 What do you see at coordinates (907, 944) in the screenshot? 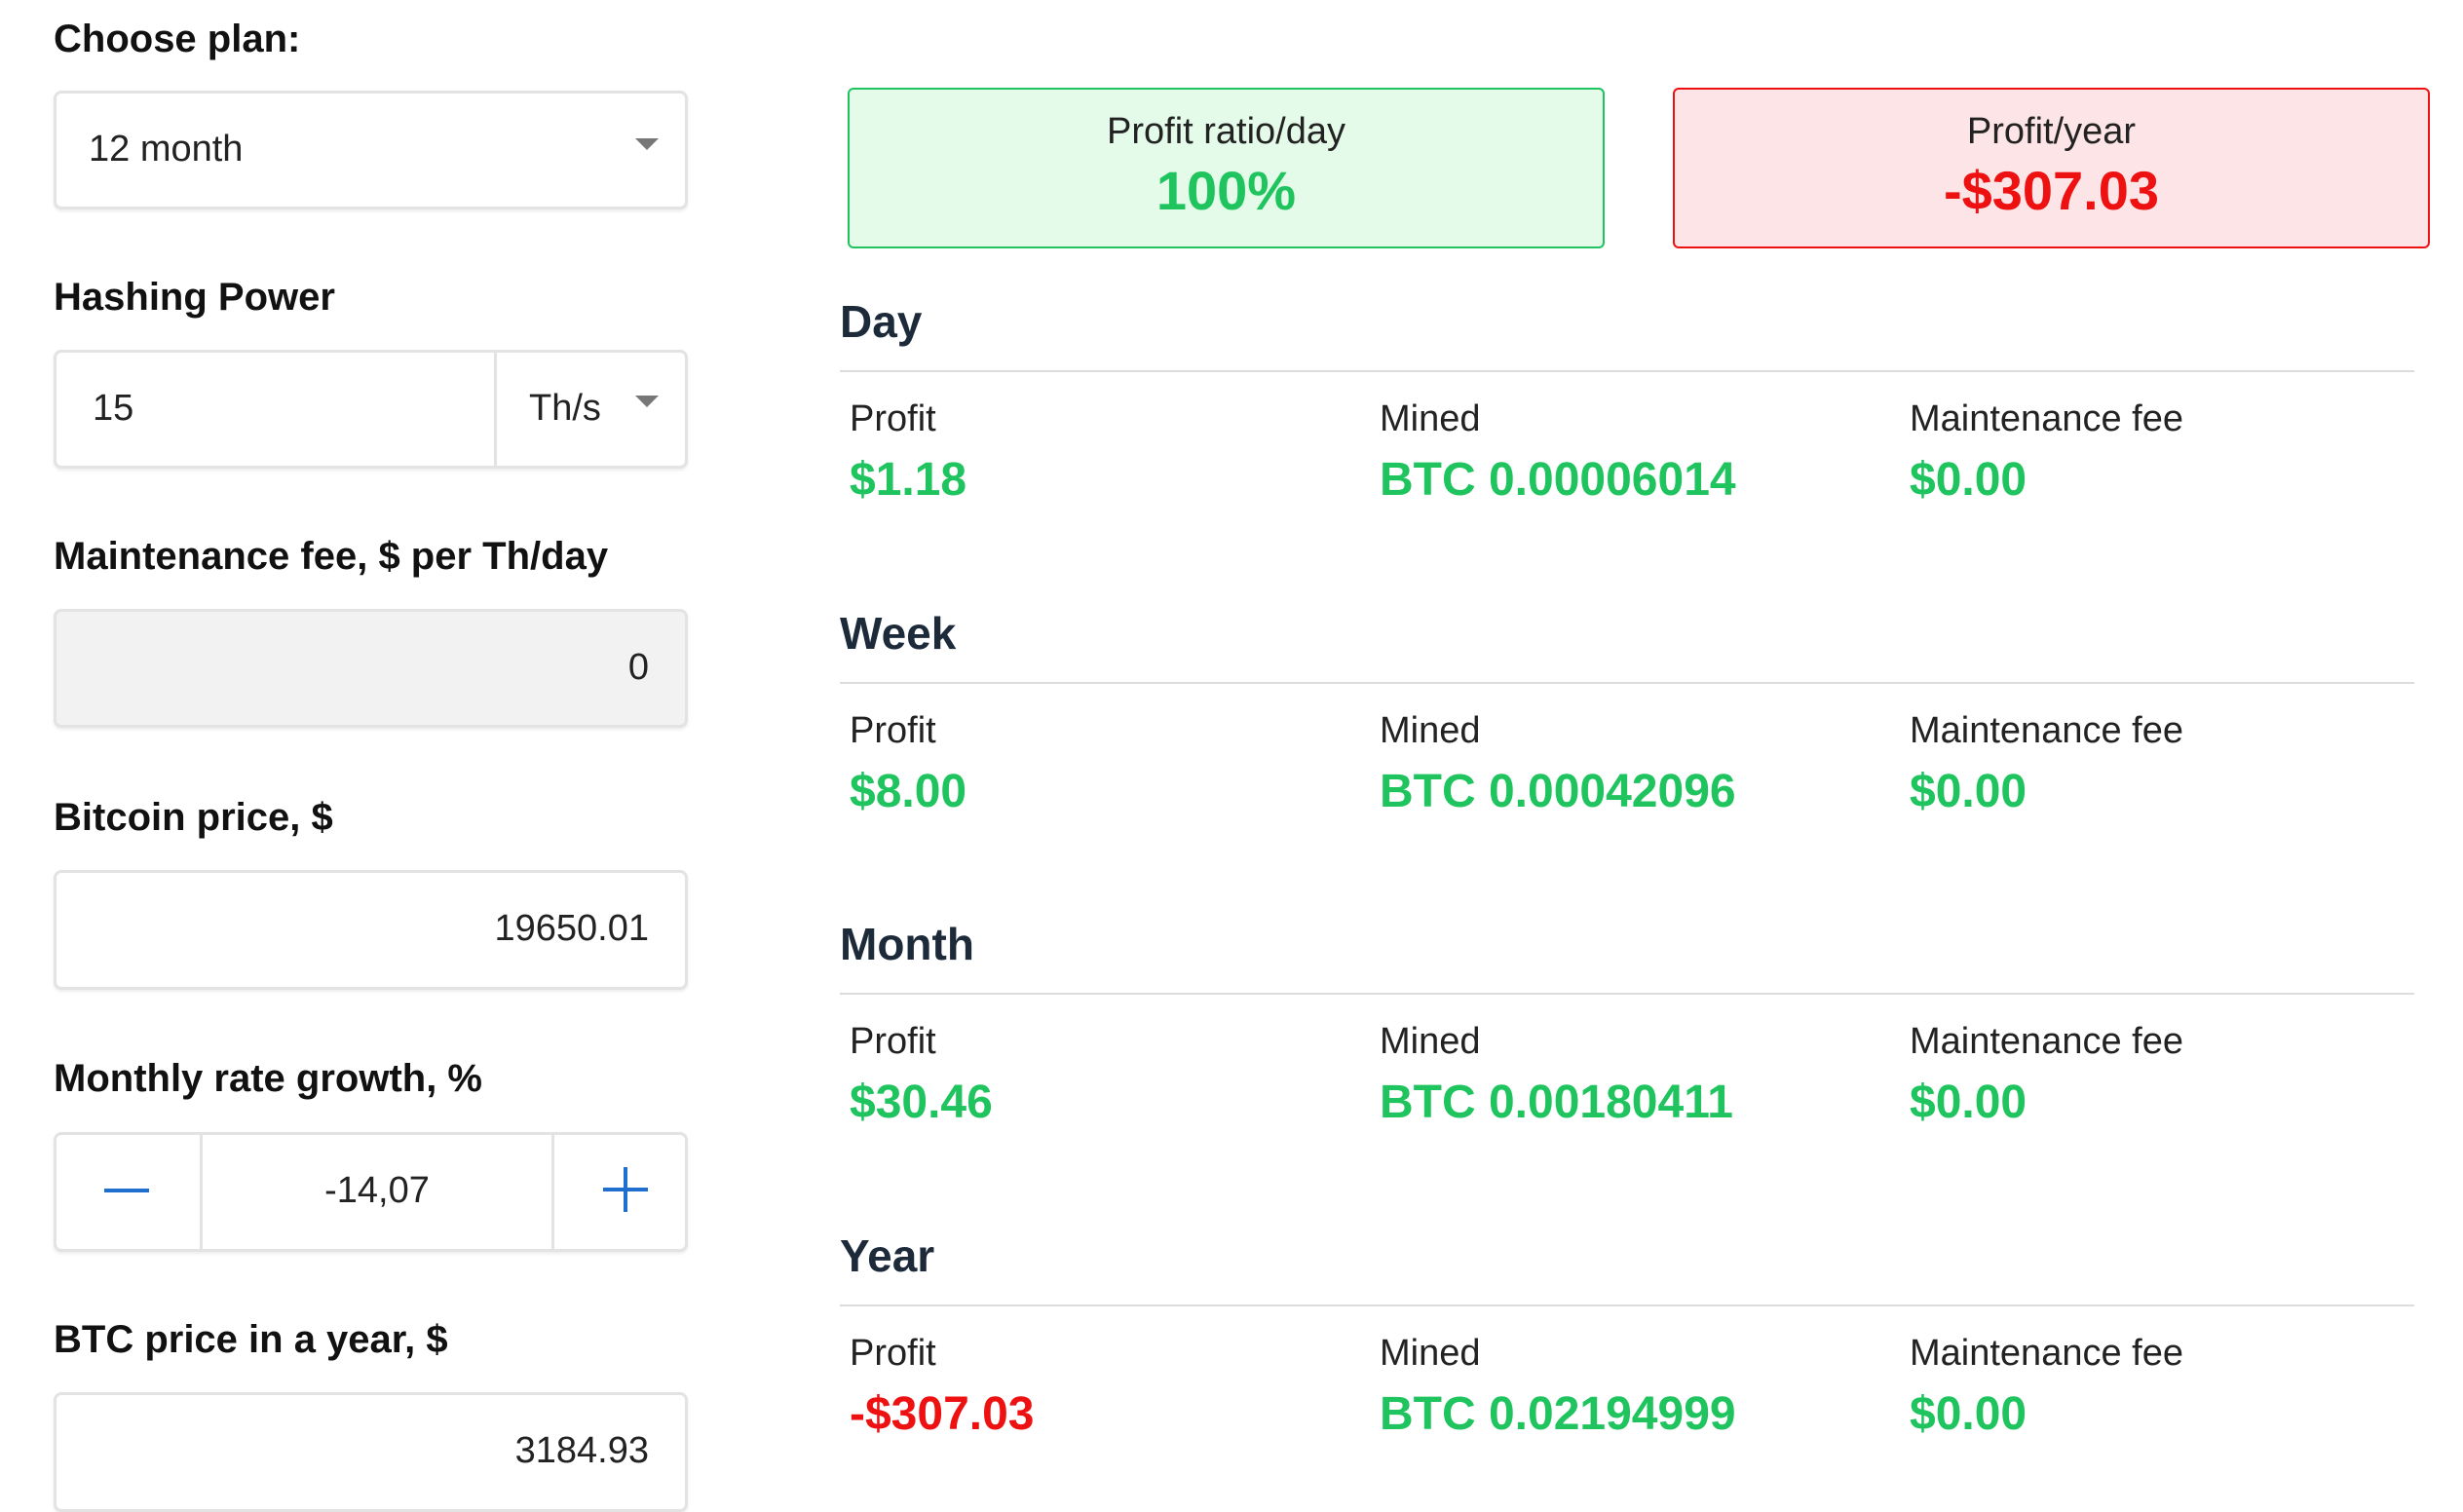
I see `section-title-month: Month` at bounding box center [907, 944].